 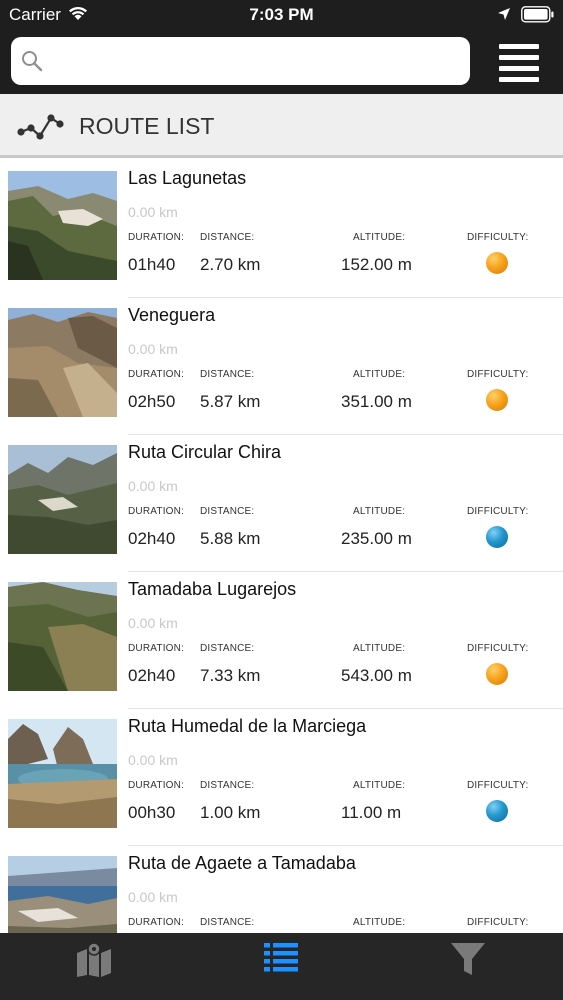 I want to click on altitude-value: 11.00 m, so click(x=371, y=812).